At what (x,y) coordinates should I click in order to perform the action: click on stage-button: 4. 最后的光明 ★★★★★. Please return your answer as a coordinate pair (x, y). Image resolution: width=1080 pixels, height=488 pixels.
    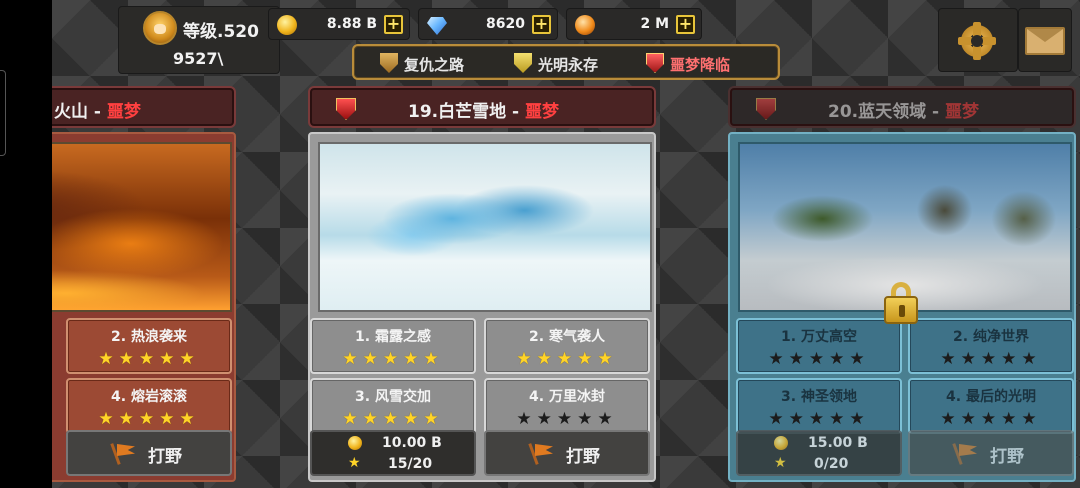
    Looking at the image, I should click on (991, 406).